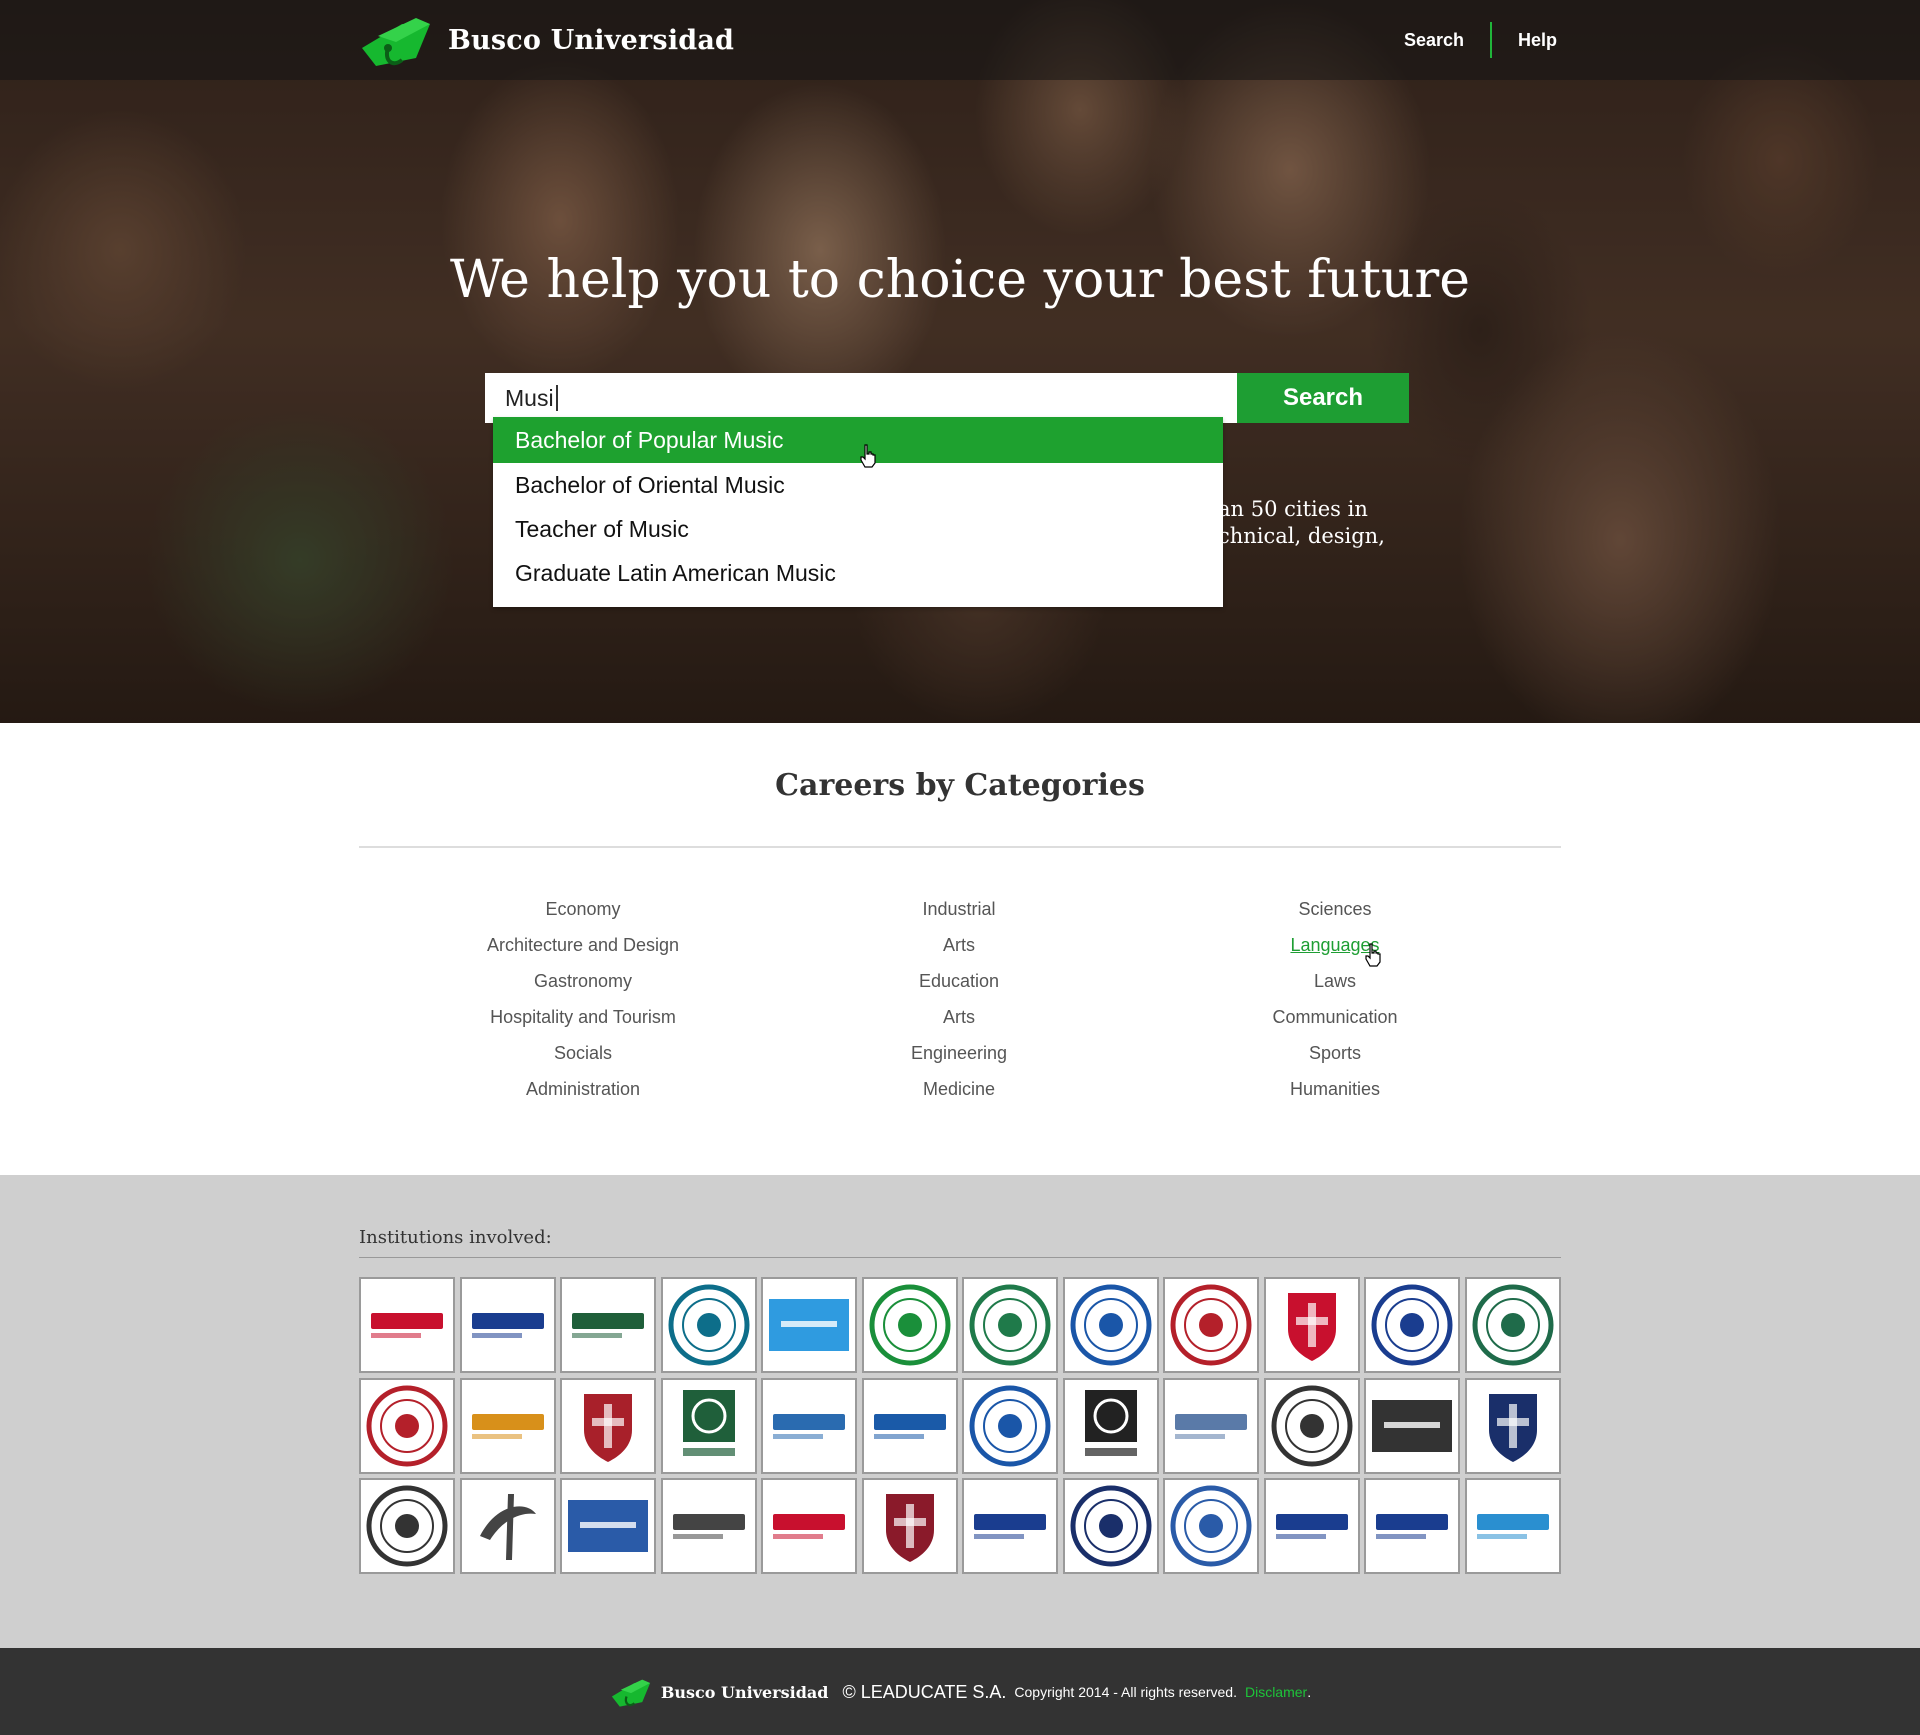  I want to click on category-link: Sciences, so click(1335, 909).